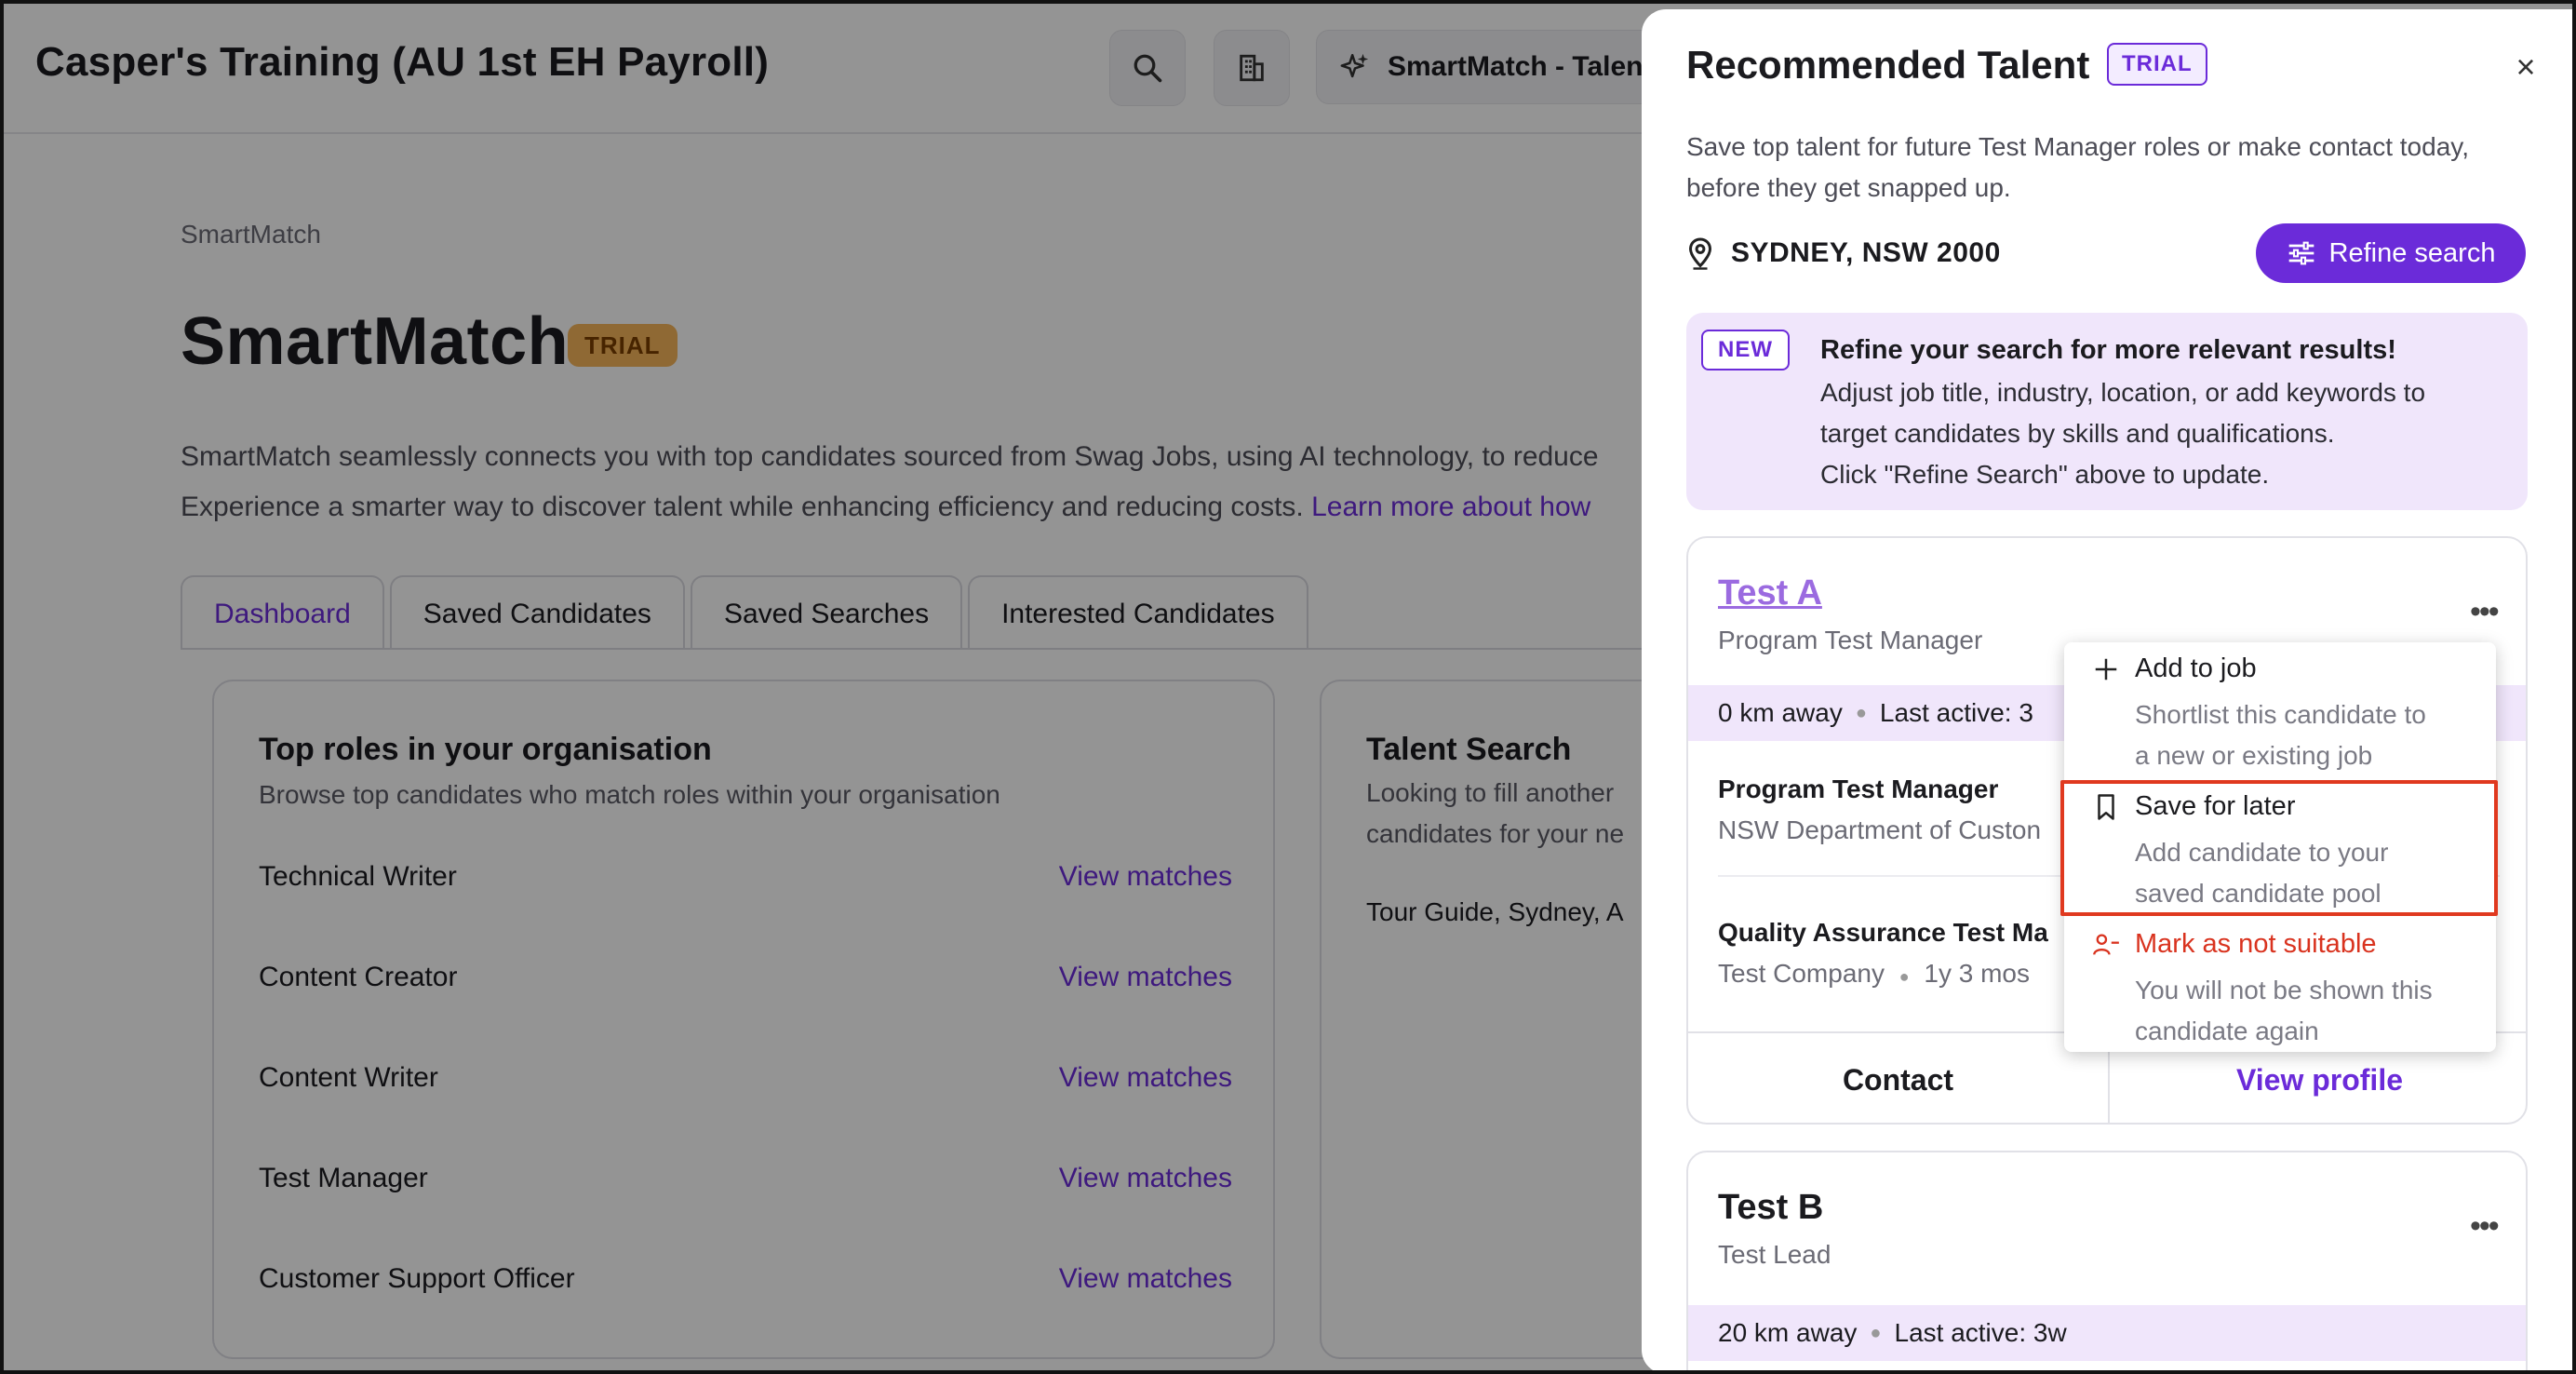 The height and width of the screenshot is (1374, 2576). What do you see at coordinates (1899, 1078) in the screenshot?
I see `contact-button: Contact` at bounding box center [1899, 1078].